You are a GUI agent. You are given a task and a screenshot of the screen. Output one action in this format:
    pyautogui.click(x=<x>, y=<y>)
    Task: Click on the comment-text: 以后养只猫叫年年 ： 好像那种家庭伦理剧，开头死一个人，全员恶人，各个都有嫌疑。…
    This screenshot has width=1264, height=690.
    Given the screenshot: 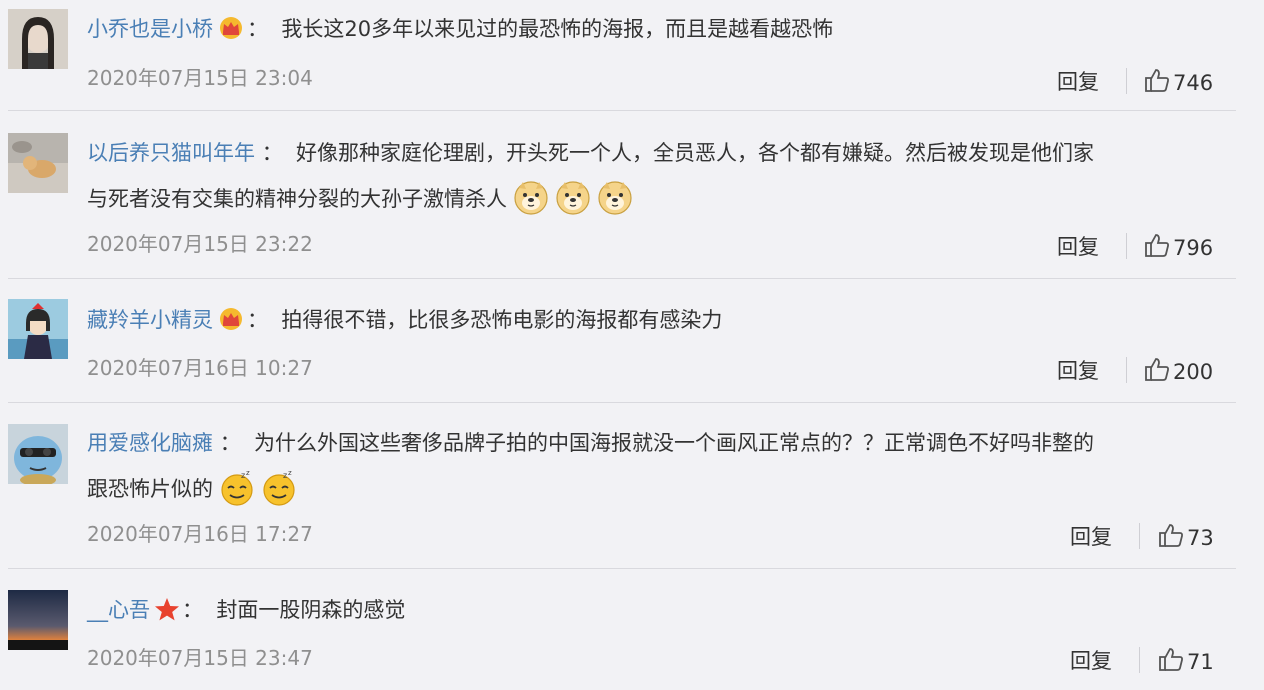 What is the action you would take?
    pyautogui.click(x=590, y=153)
    